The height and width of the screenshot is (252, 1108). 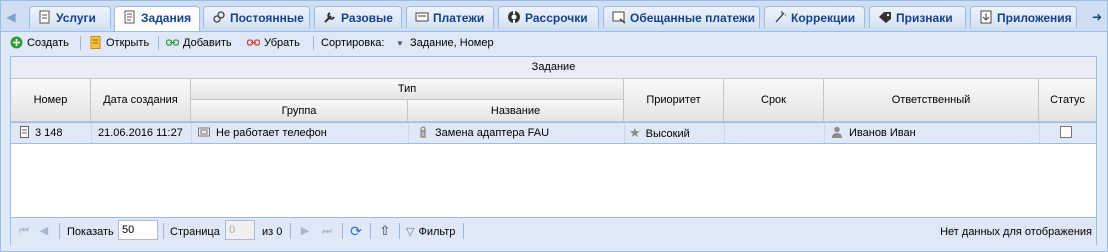 What do you see at coordinates (24, 231) in the screenshot?
I see `first-page-icon: ⏮` at bounding box center [24, 231].